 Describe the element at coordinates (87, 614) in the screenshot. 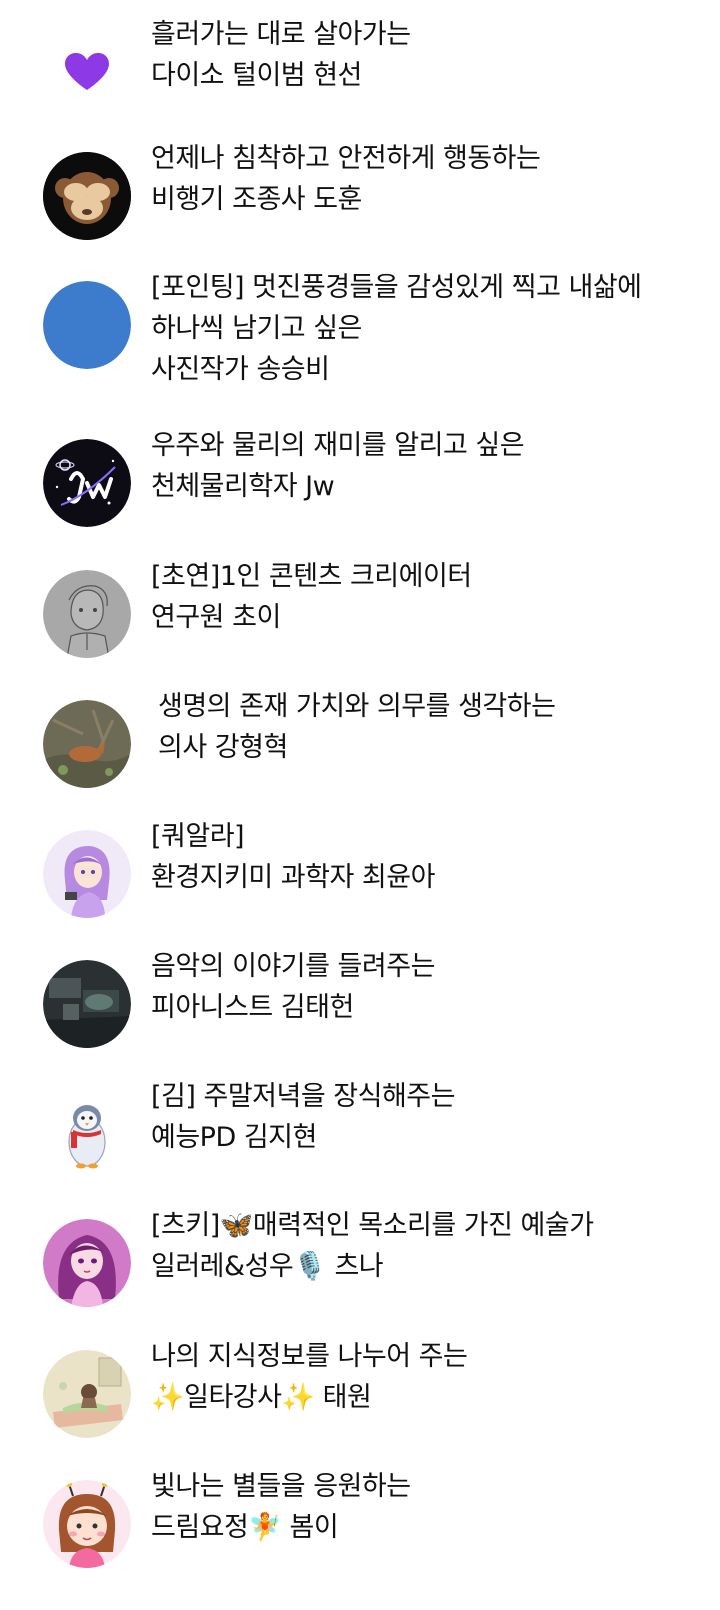

I see `sketch-portrait-avatar` at that location.